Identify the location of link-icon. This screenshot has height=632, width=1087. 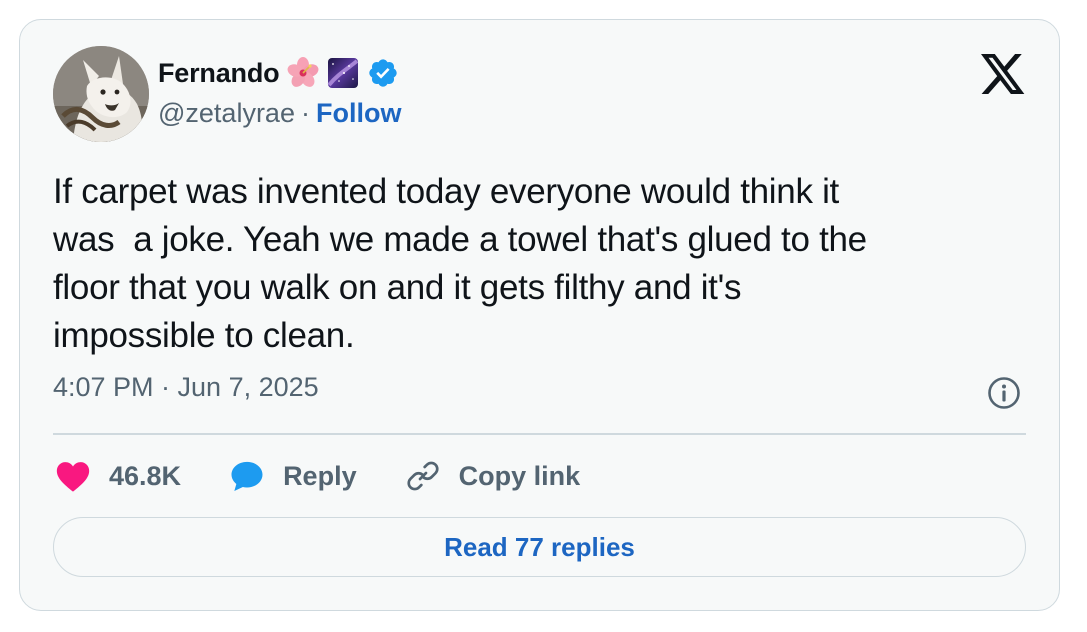
(423, 476).